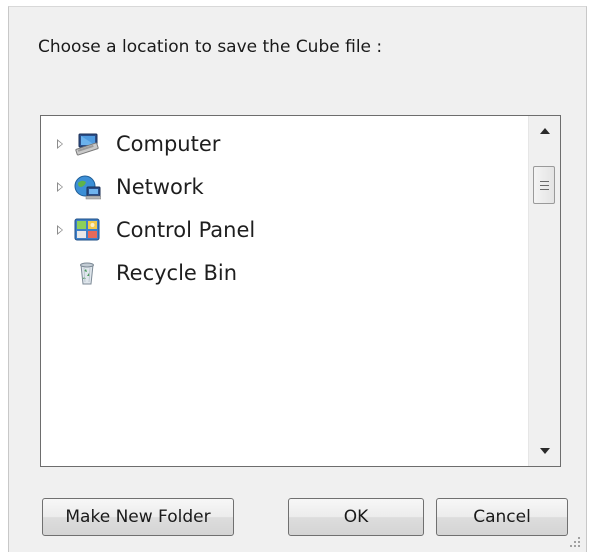 The width and height of the screenshot is (591, 552). Describe the element at coordinates (87, 187) in the screenshot. I see `network-icon` at that location.